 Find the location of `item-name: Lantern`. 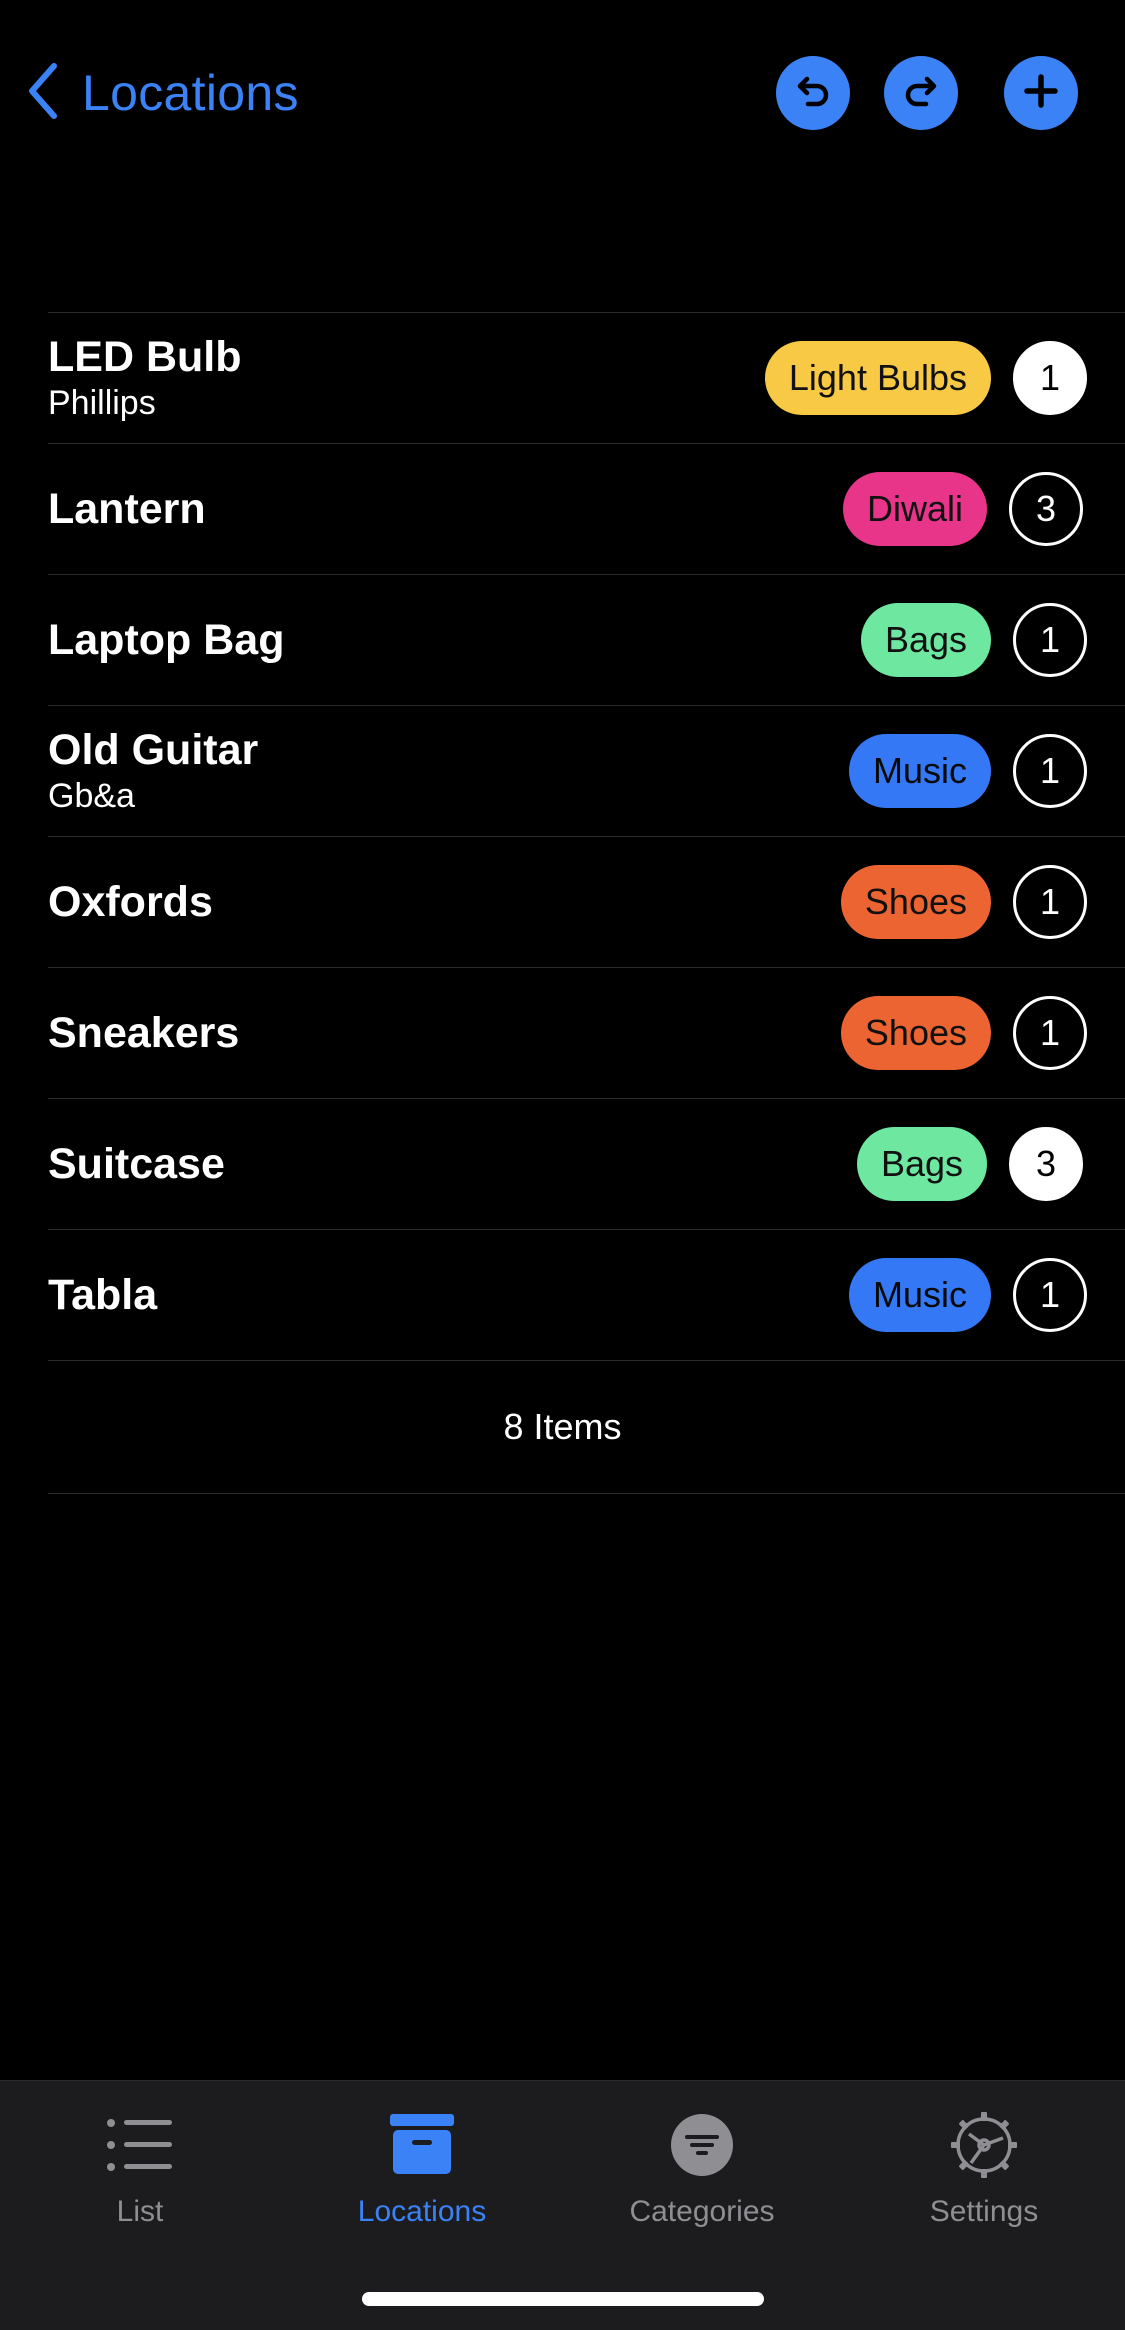

item-name: Lantern is located at coordinates (127, 509).